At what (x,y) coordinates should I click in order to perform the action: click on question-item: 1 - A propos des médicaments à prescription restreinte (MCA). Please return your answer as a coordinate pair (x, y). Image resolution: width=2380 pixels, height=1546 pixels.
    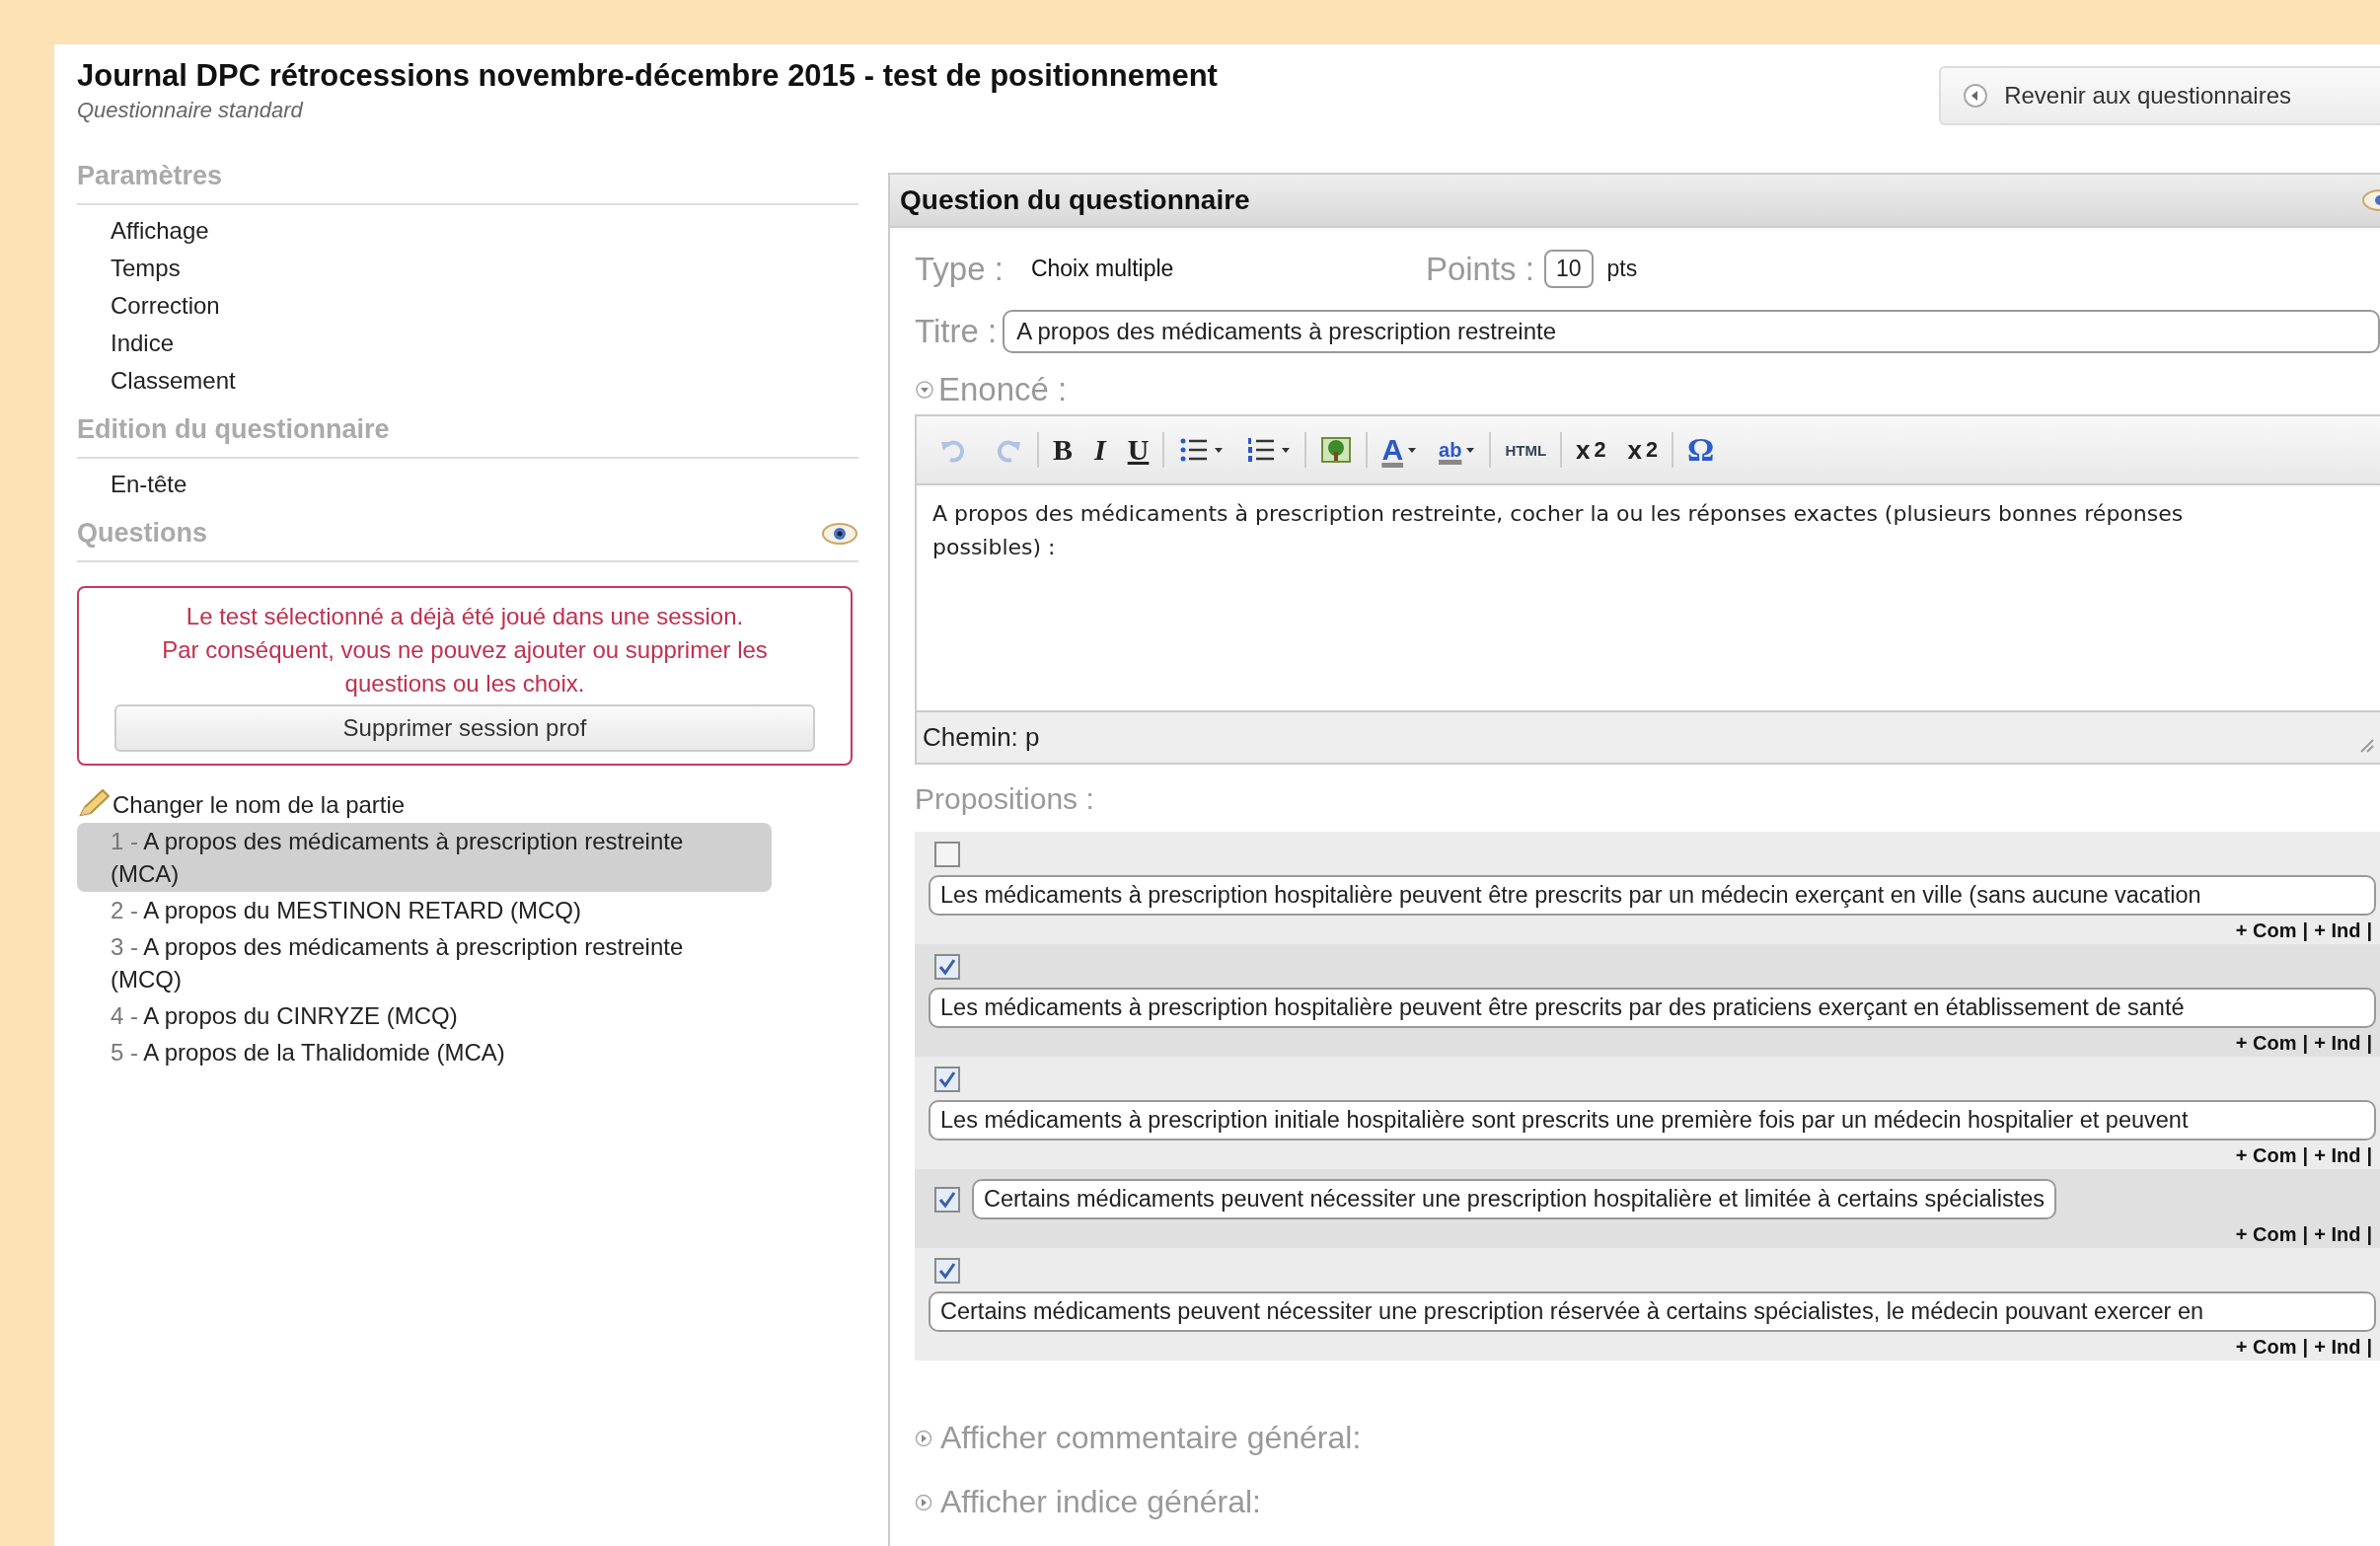
    Looking at the image, I should click on (424, 857).